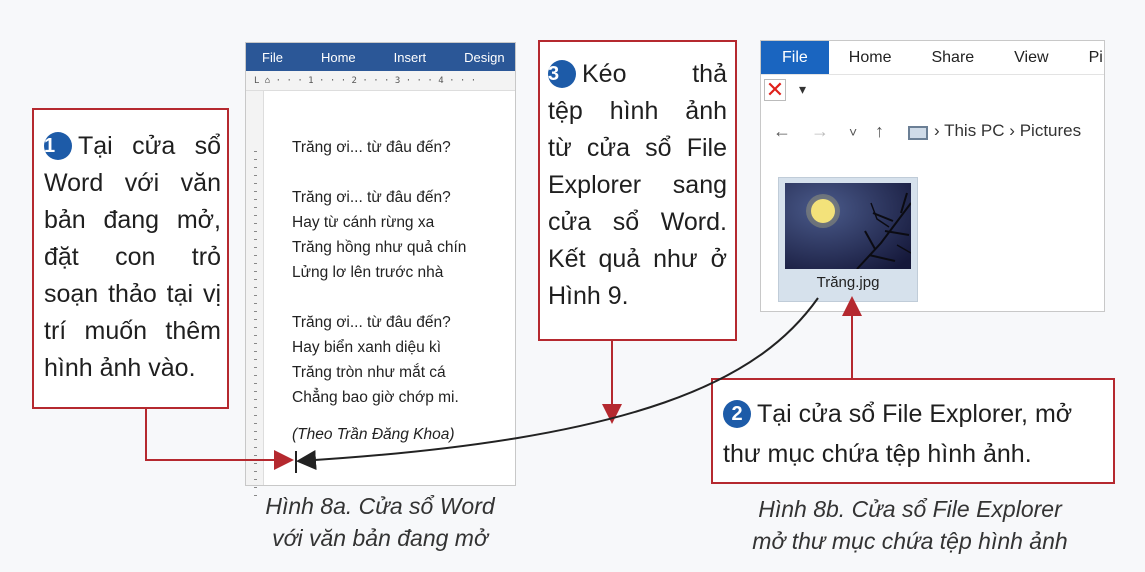  I want to click on step-1-arrow, so click(219, 439).